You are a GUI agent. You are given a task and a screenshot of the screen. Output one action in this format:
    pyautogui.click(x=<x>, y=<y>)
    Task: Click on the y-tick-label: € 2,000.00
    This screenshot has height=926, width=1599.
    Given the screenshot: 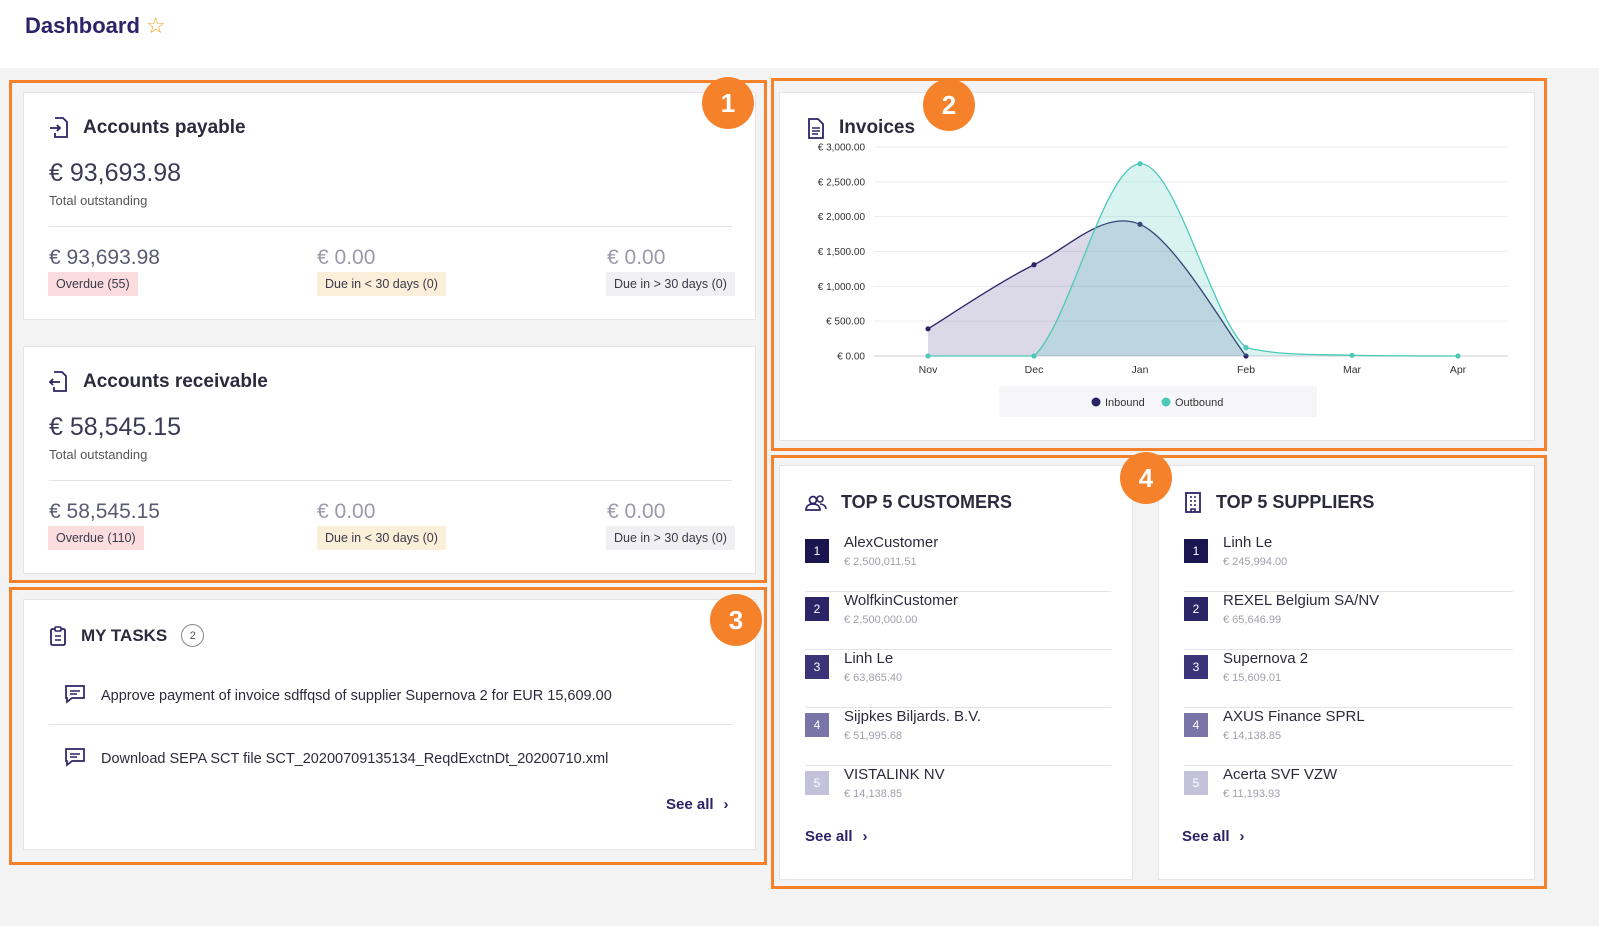 What is the action you would take?
    pyautogui.click(x=842, y=217)
    